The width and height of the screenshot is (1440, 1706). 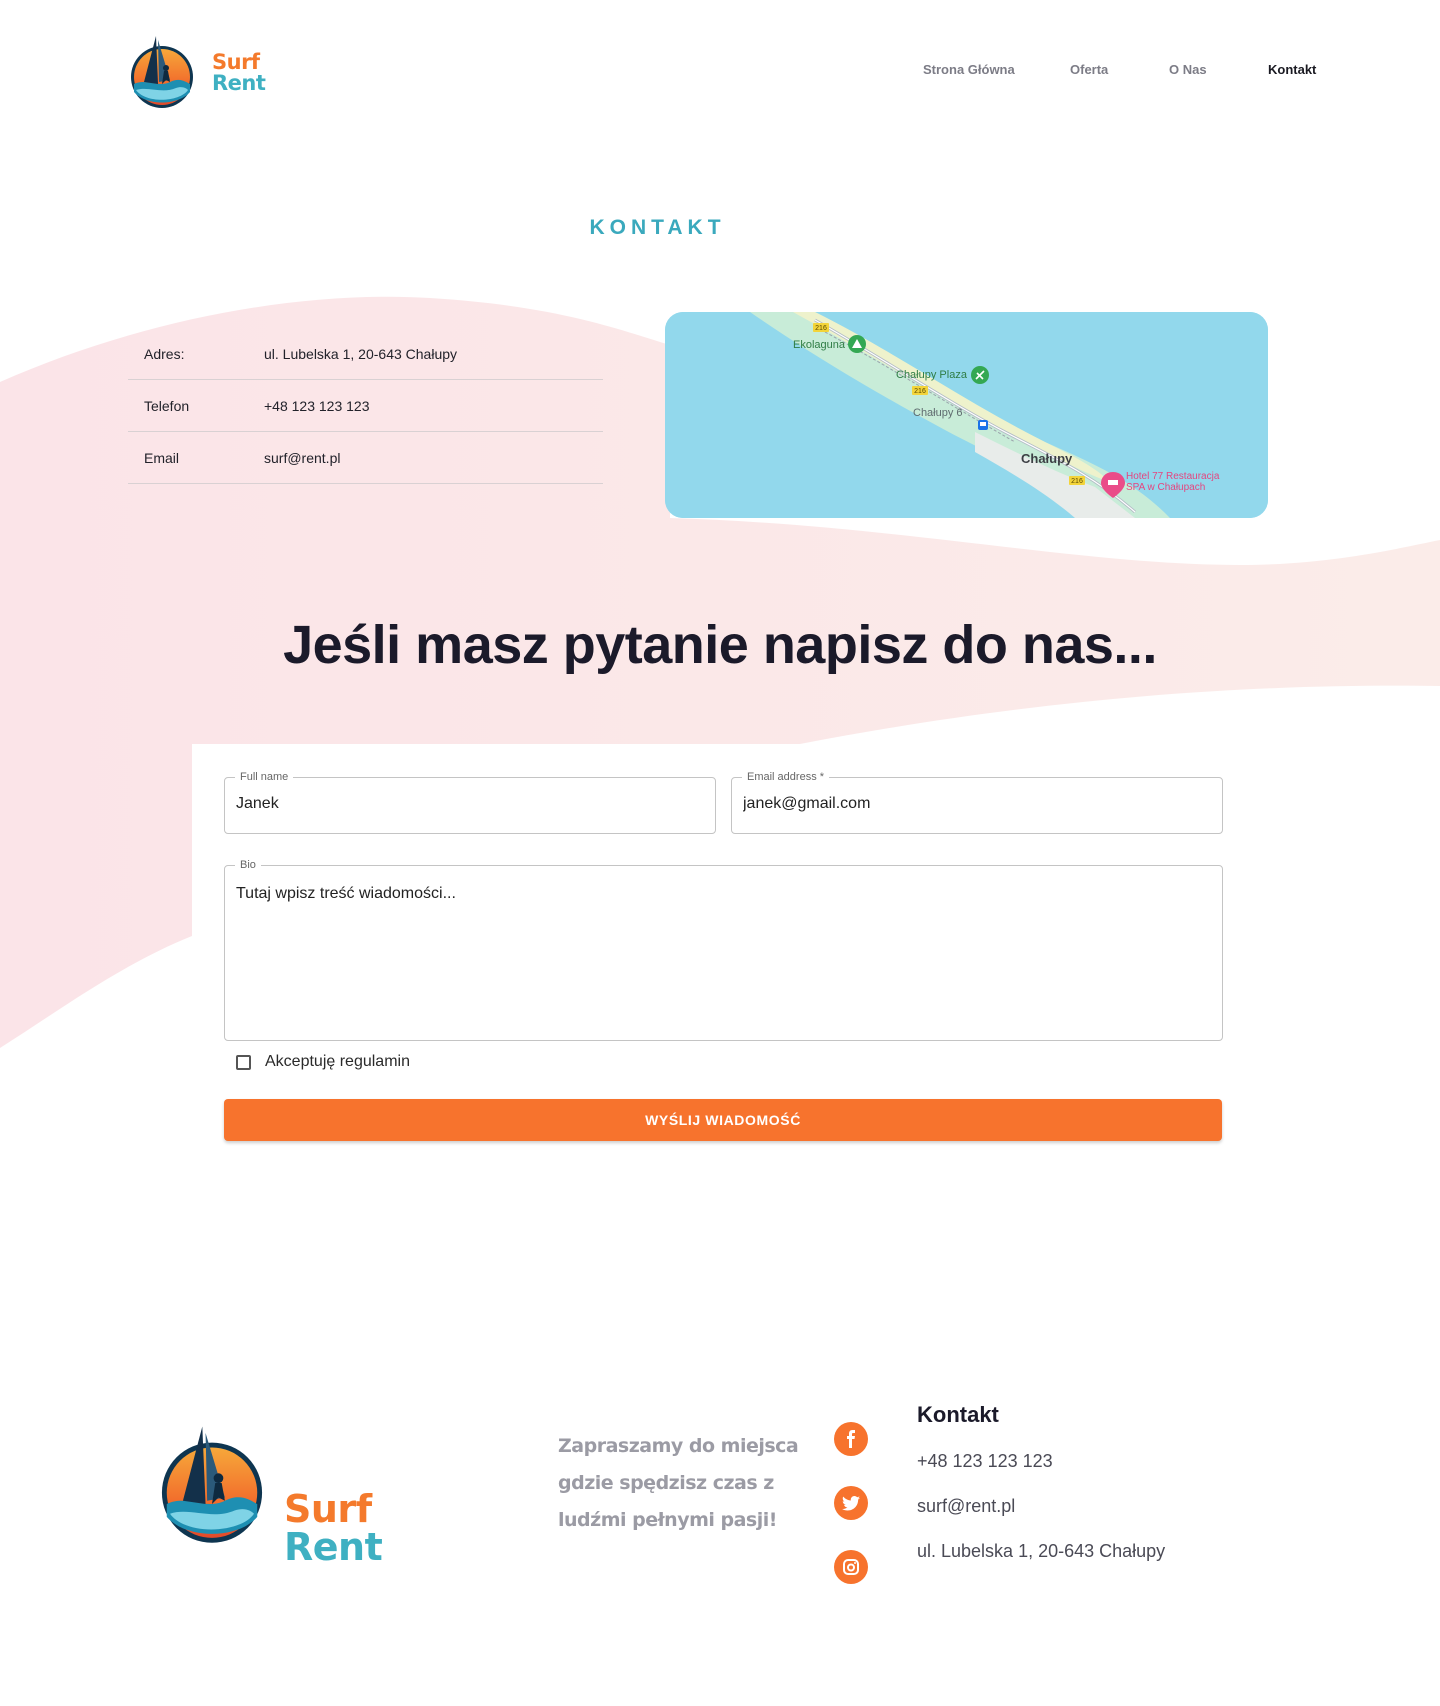 I want to click on email-field: Email address *, so click(x=977, y=801).